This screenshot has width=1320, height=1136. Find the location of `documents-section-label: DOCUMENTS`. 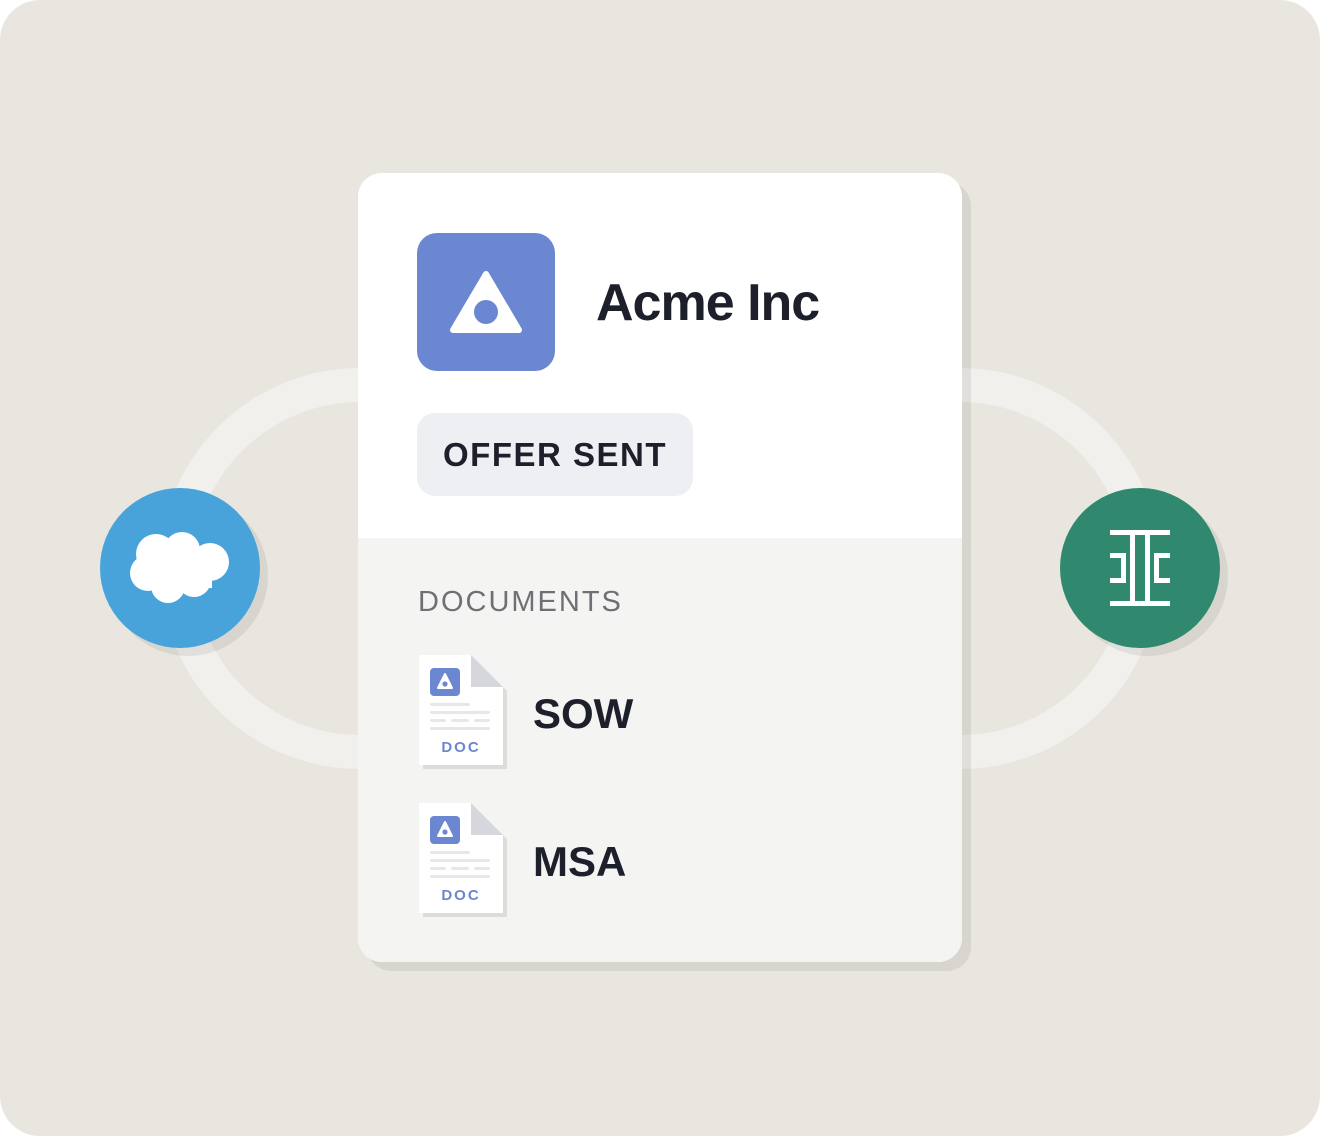

documents-section-label: DOCUMENTS is located at coordinates (520, 602).